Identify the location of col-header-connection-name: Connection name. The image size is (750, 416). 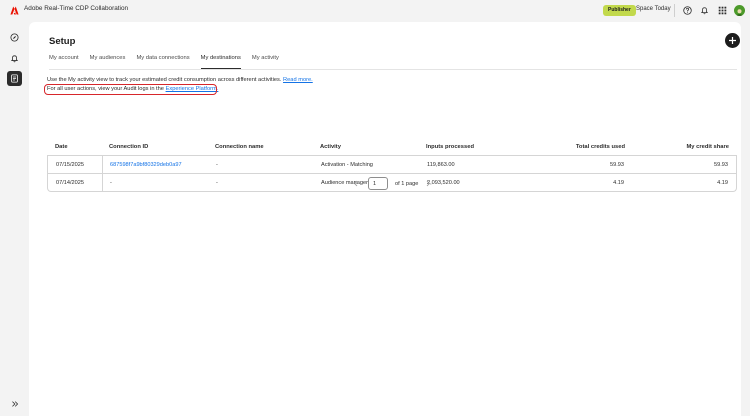
(239, 147).